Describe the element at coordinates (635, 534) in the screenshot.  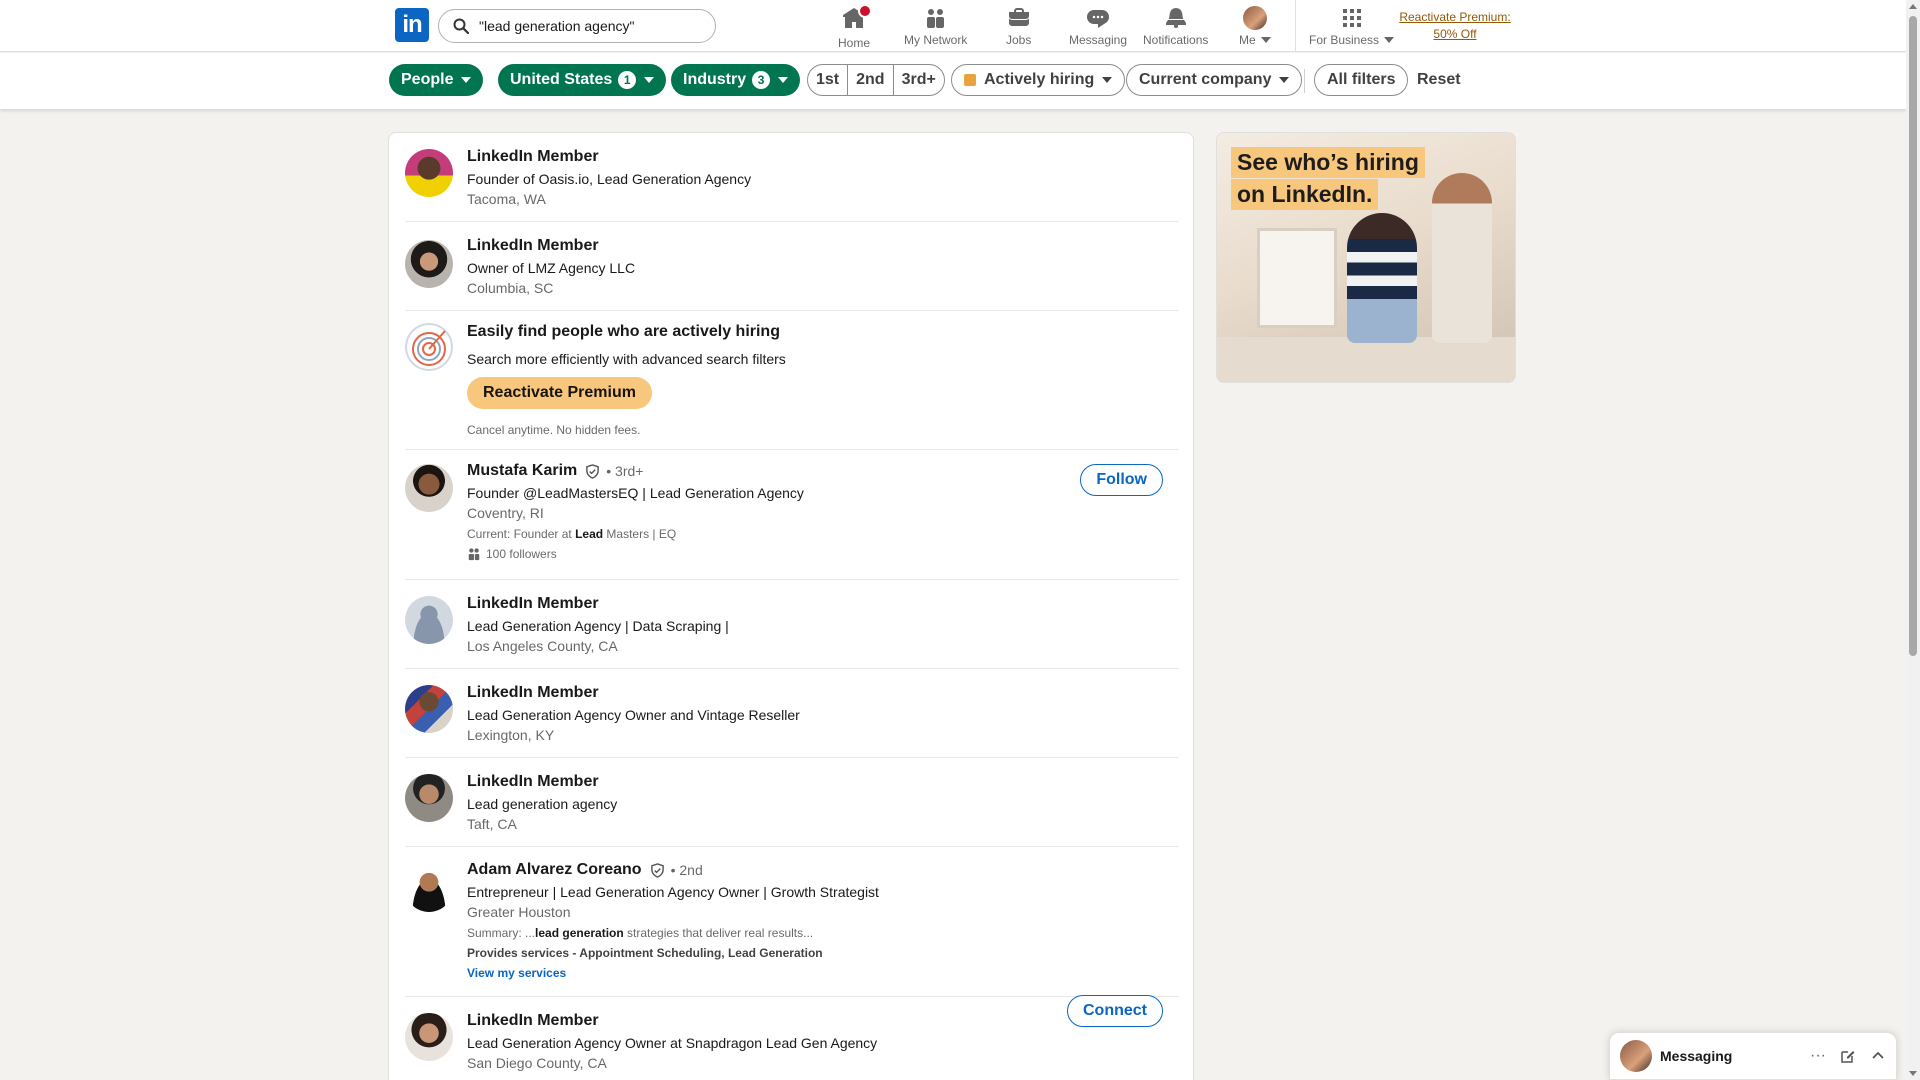
I see `current-position: Current: Founder at Lead Masters | EQ` at that location.